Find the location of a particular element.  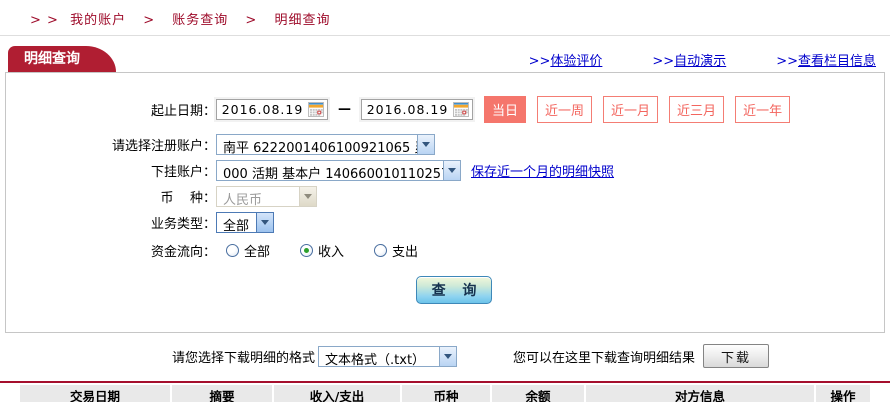

biz-type-select: 全部 is located at coordinates (245, 222).